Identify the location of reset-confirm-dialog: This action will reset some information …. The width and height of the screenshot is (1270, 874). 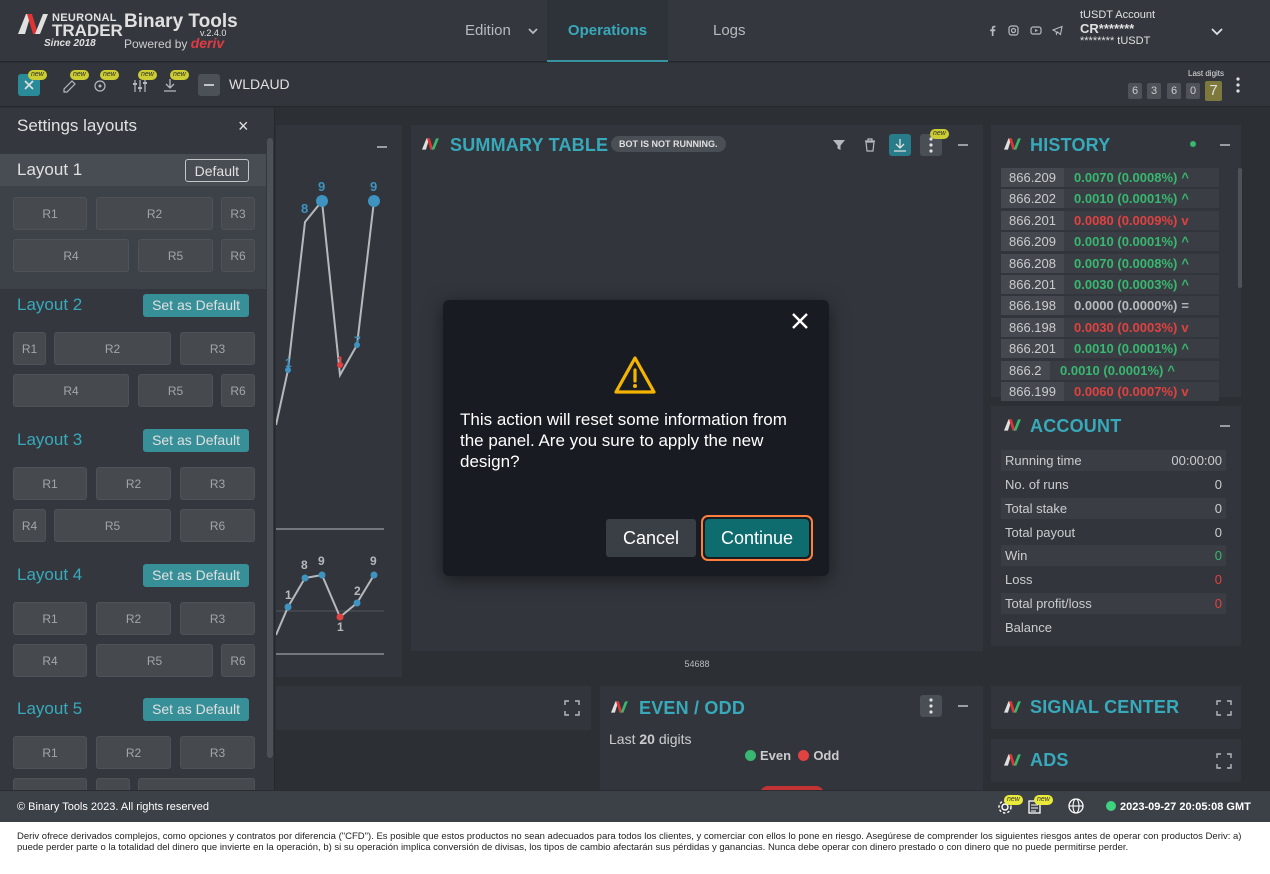
(636, 438).